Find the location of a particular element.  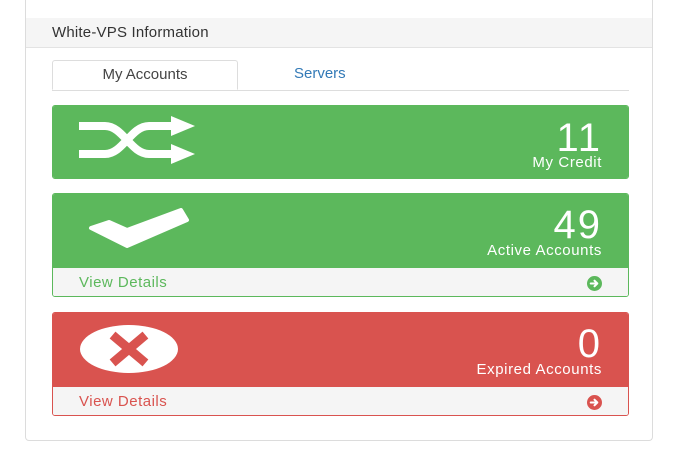

tab-servers: Servers is located at coordinates (320, 75).